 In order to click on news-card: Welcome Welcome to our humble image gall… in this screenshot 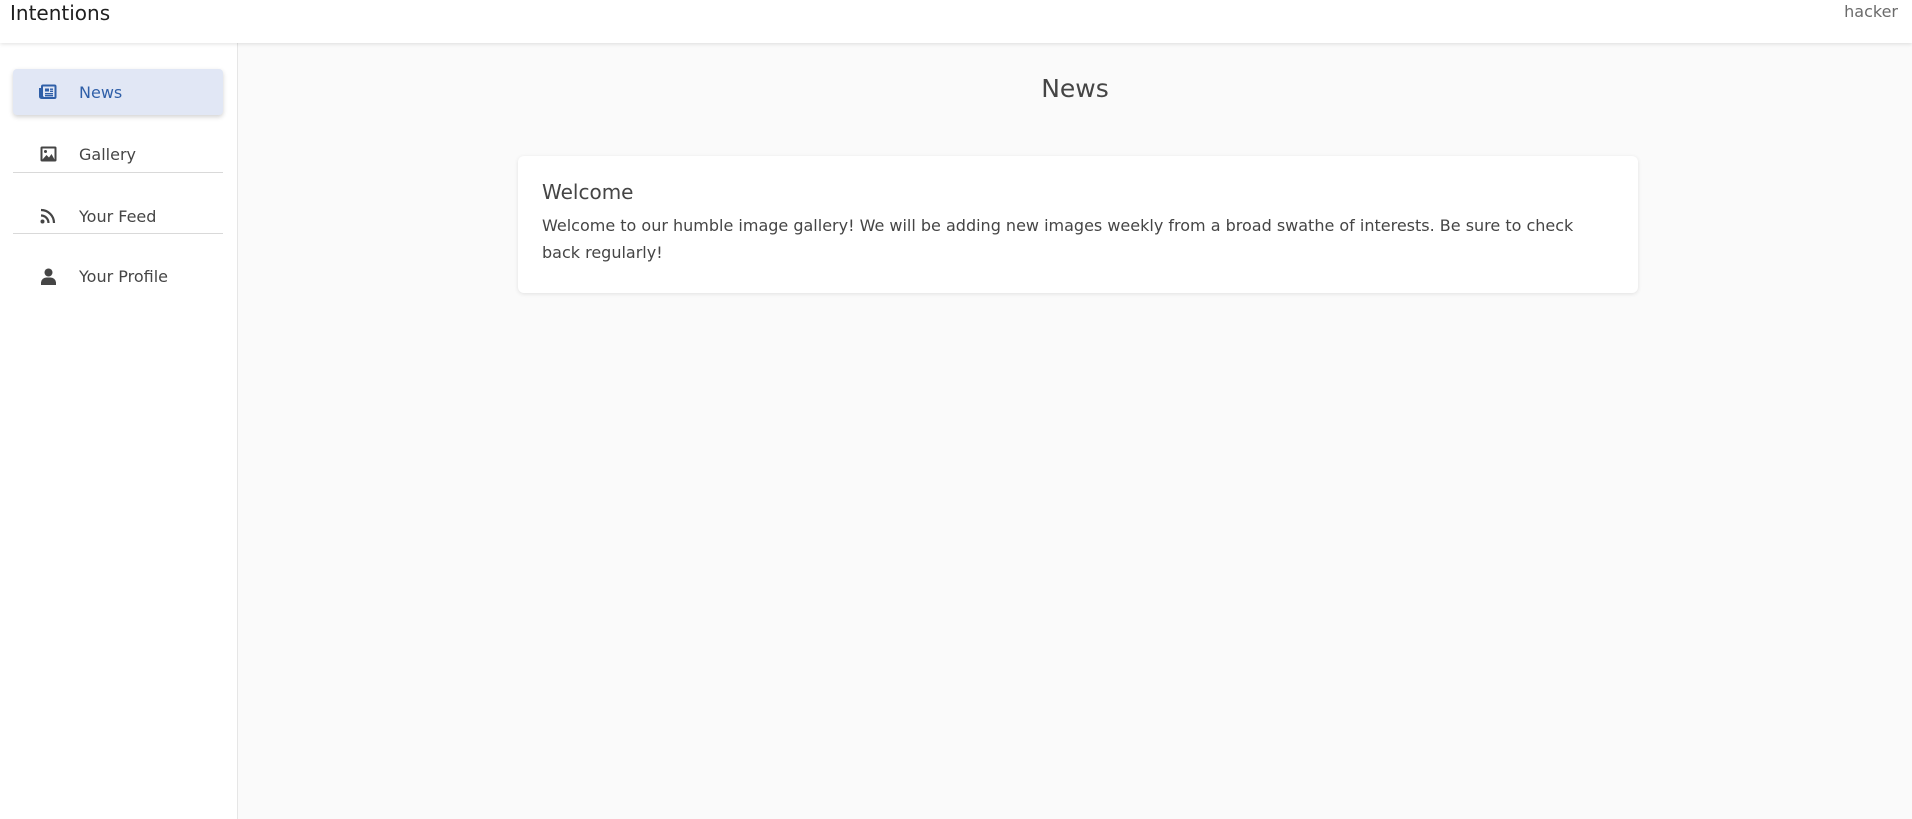, I will do `click(1078, 224)`.